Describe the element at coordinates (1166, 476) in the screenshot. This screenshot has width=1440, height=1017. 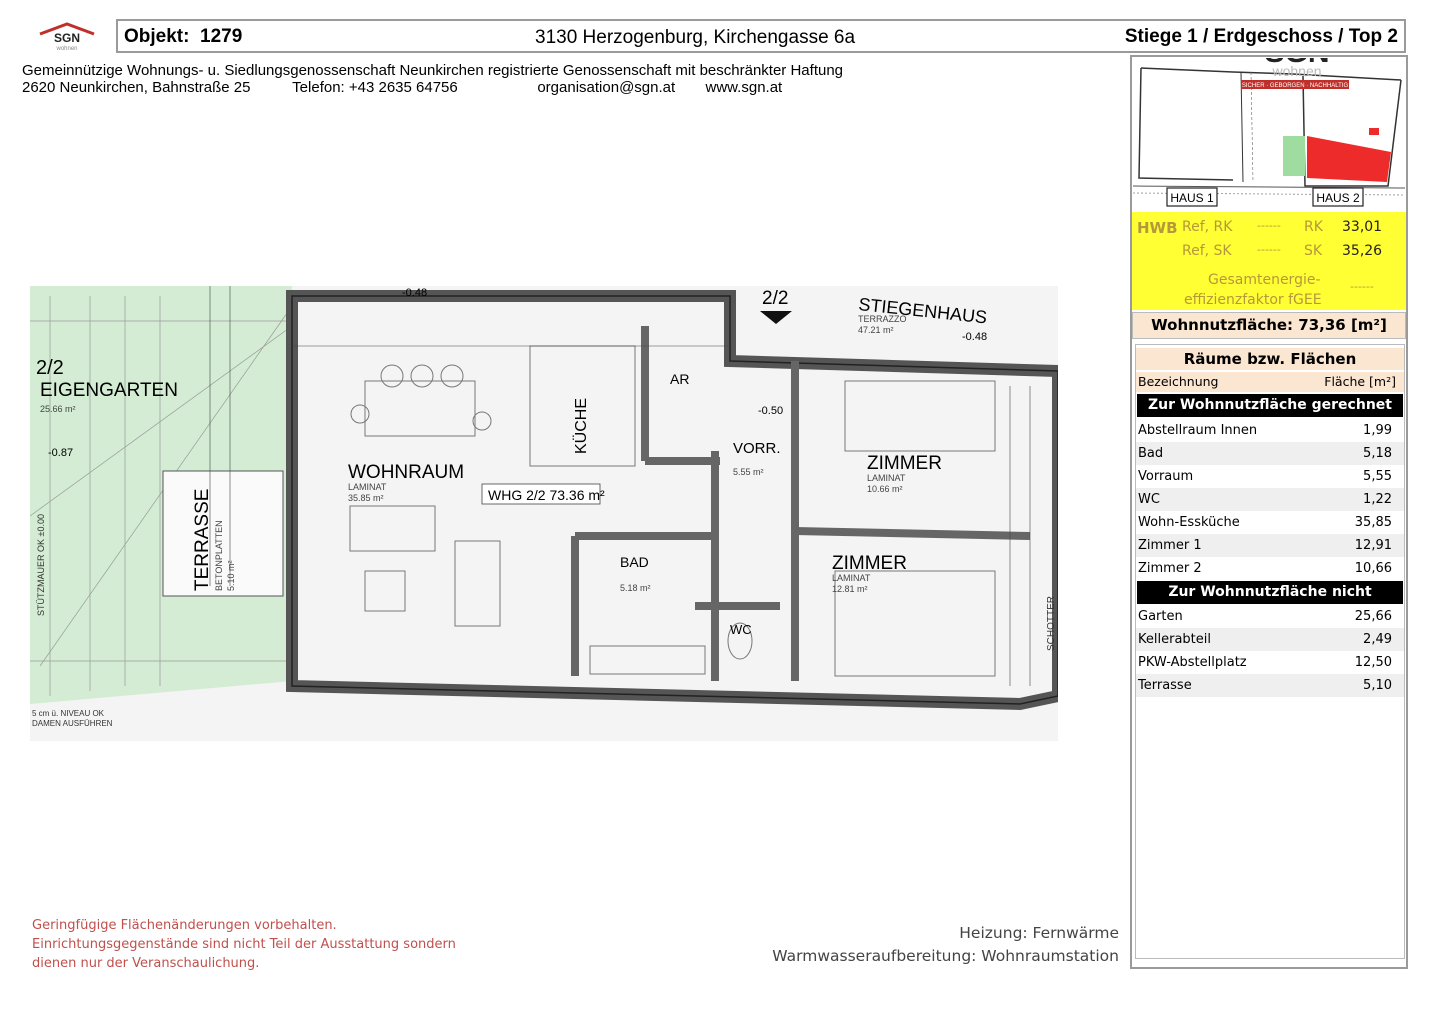
I see `room-name: Vorraum` at that location.